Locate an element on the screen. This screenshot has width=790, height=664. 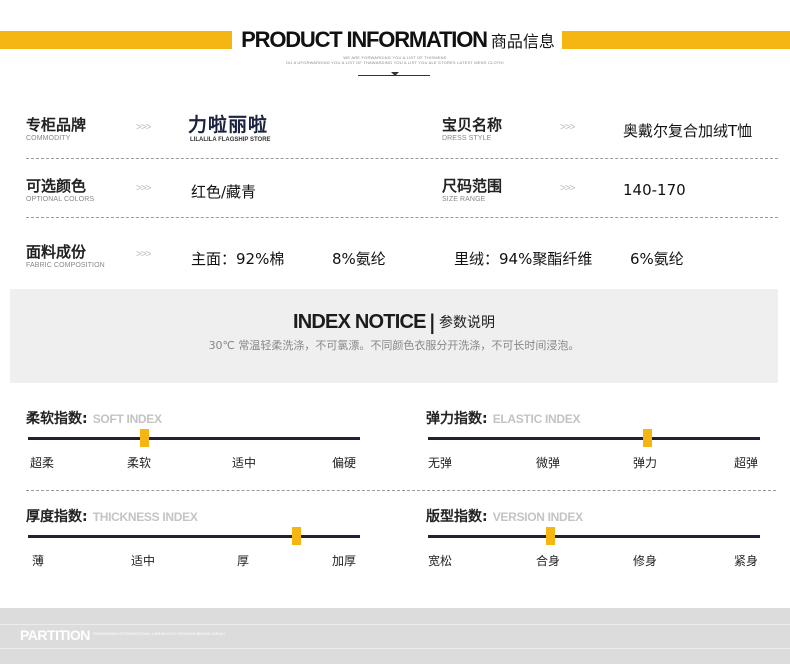
soft-index-tick-label: 超柔 is located at coordinates (42, 463).